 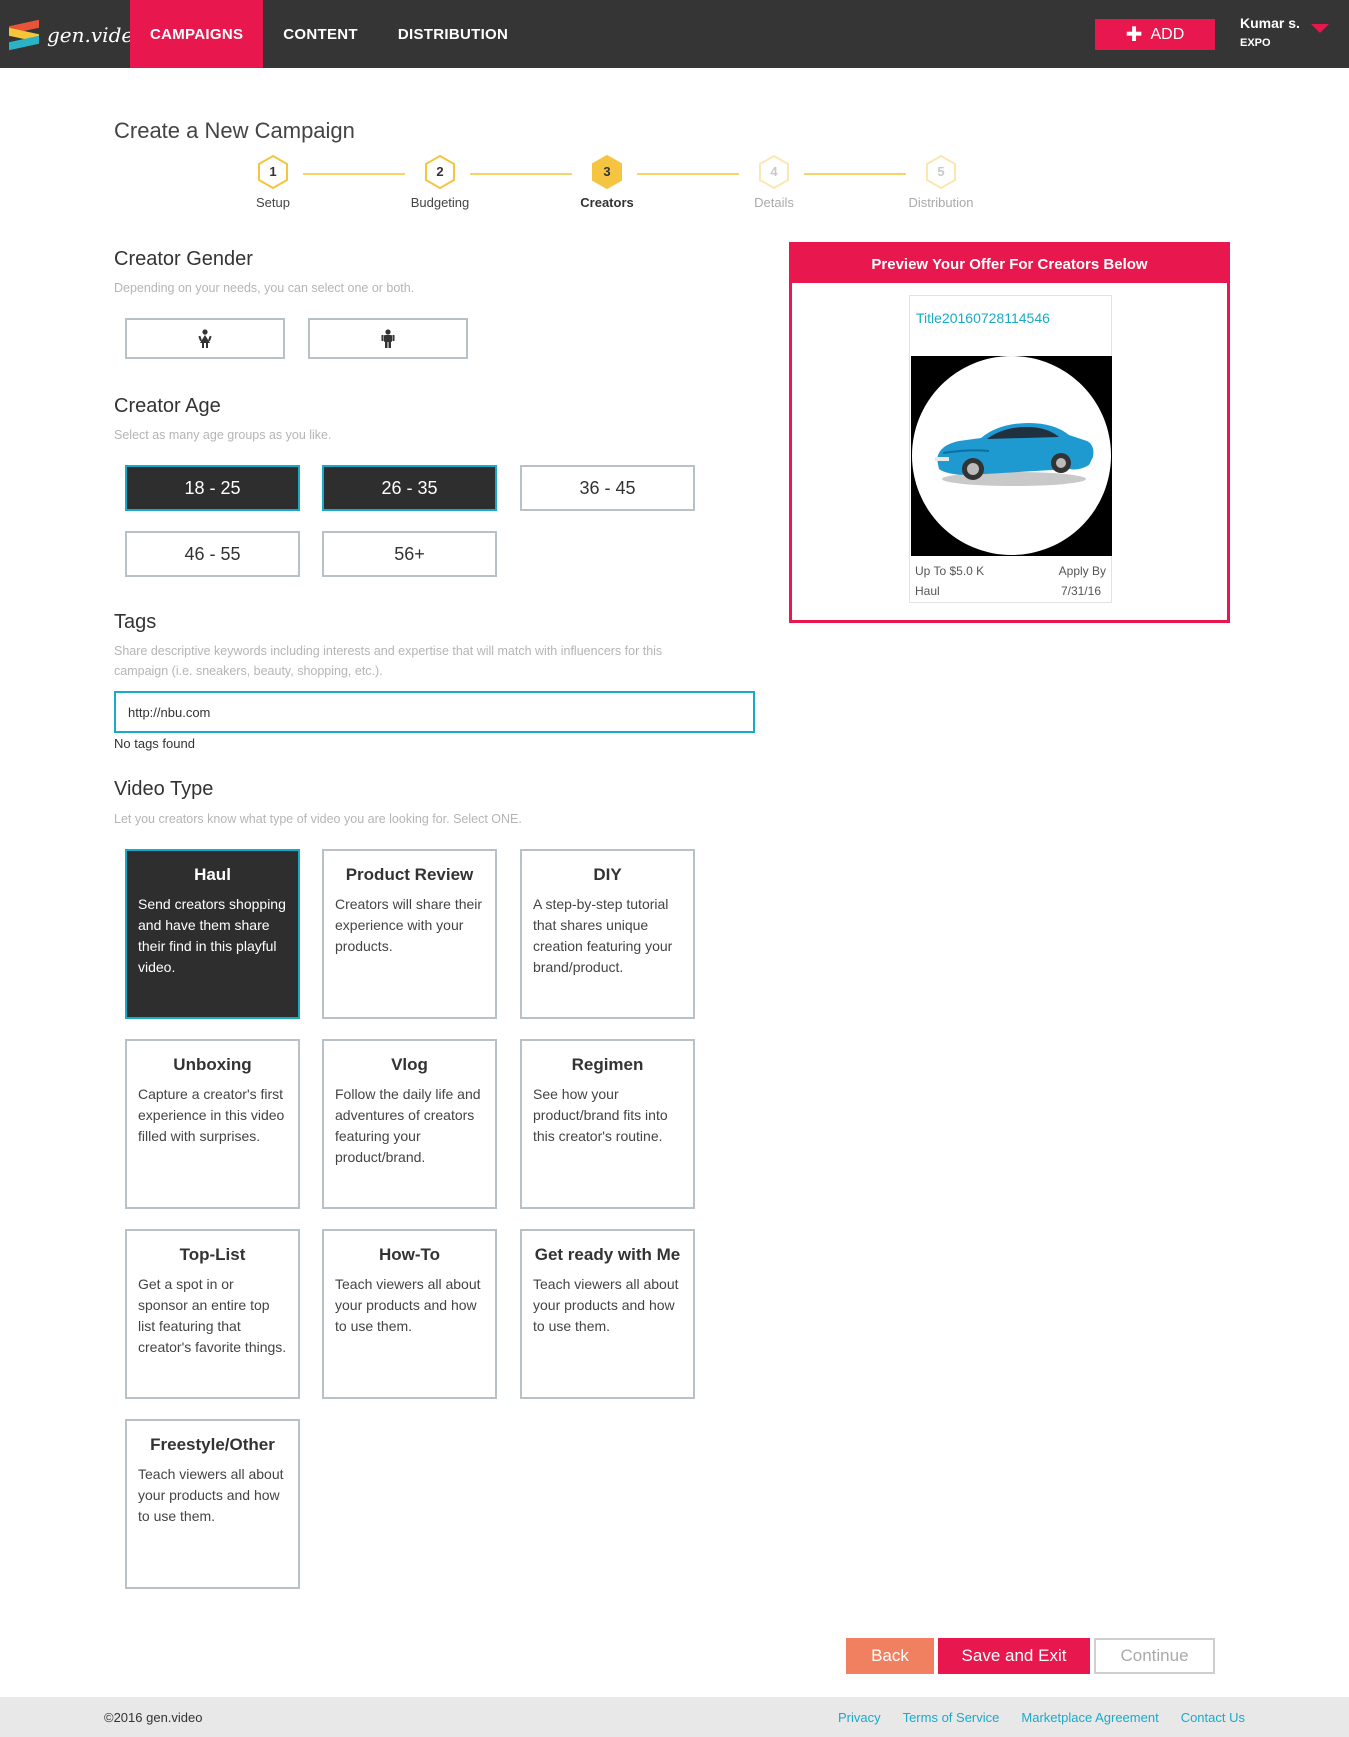 I want to click on logo: gen.video, so click(x=77, y=35).